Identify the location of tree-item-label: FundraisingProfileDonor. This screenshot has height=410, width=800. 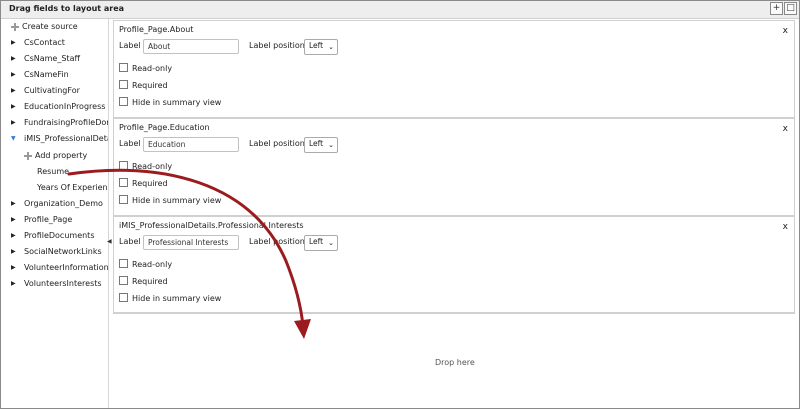
(66, 122).